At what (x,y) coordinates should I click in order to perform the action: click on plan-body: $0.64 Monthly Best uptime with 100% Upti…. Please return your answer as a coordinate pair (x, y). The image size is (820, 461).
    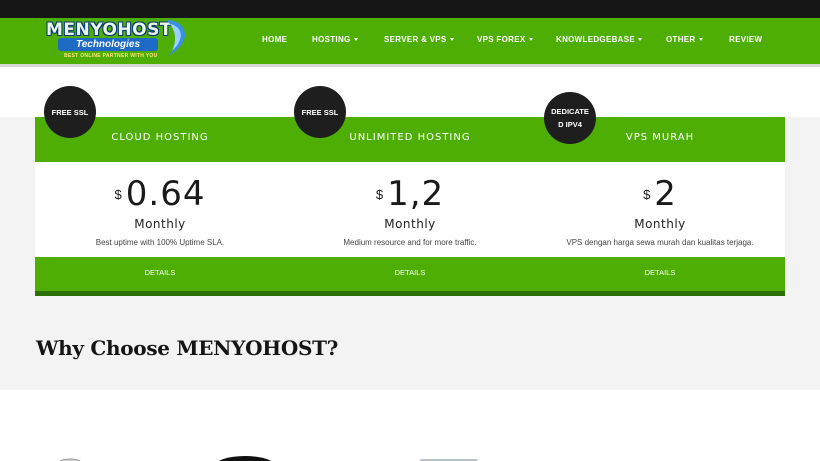
    Looking at the image, I should click on (160, 209).